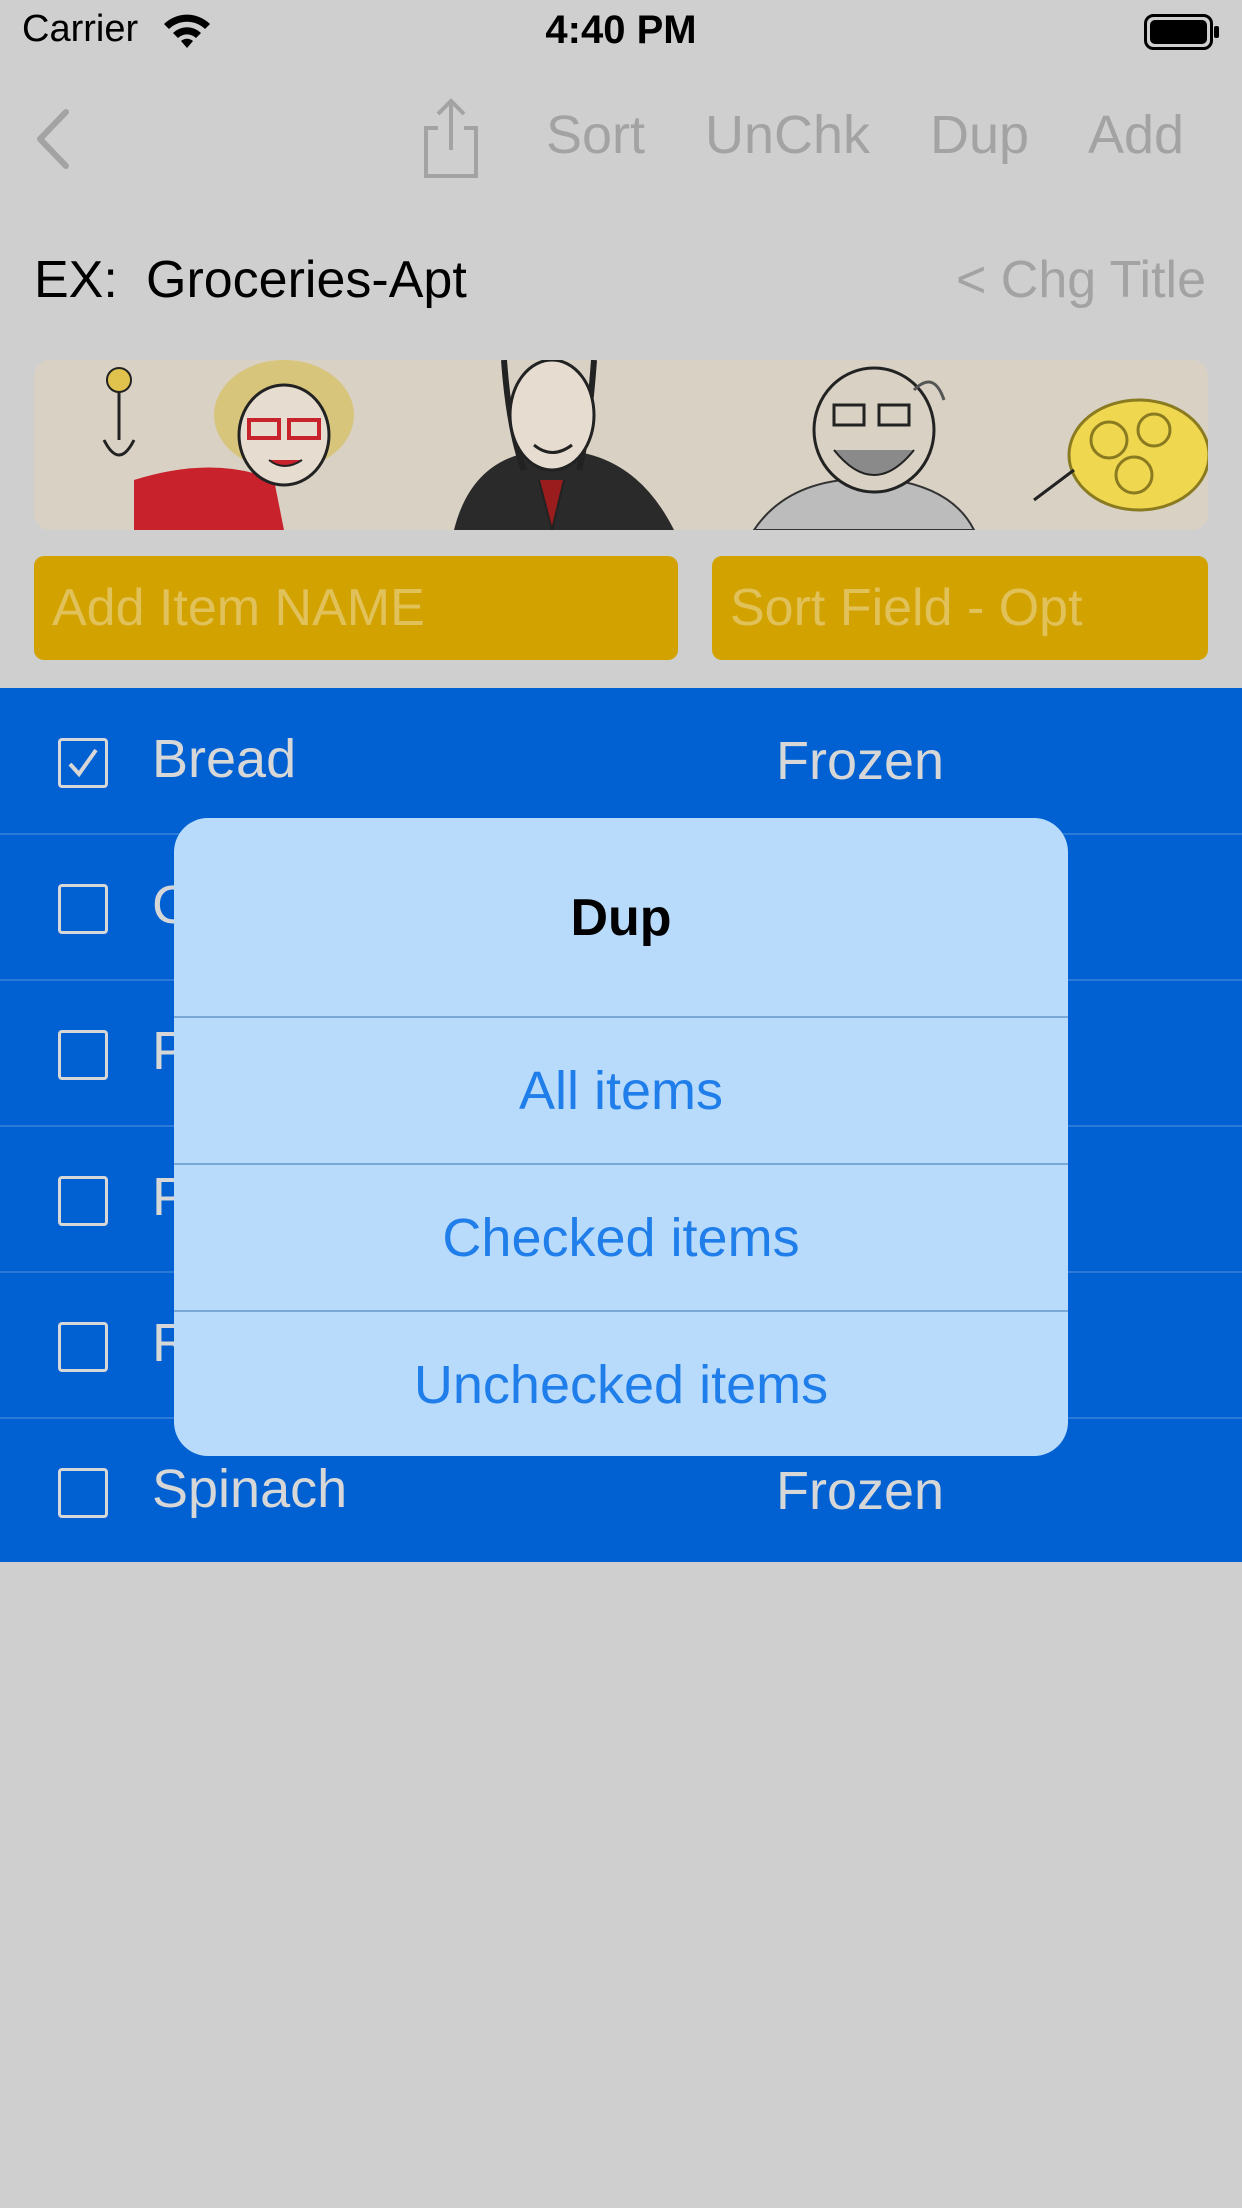 This screenshot has height=2208, width=1242. I want to click on dialog-title: Dup, so click(621, 918).